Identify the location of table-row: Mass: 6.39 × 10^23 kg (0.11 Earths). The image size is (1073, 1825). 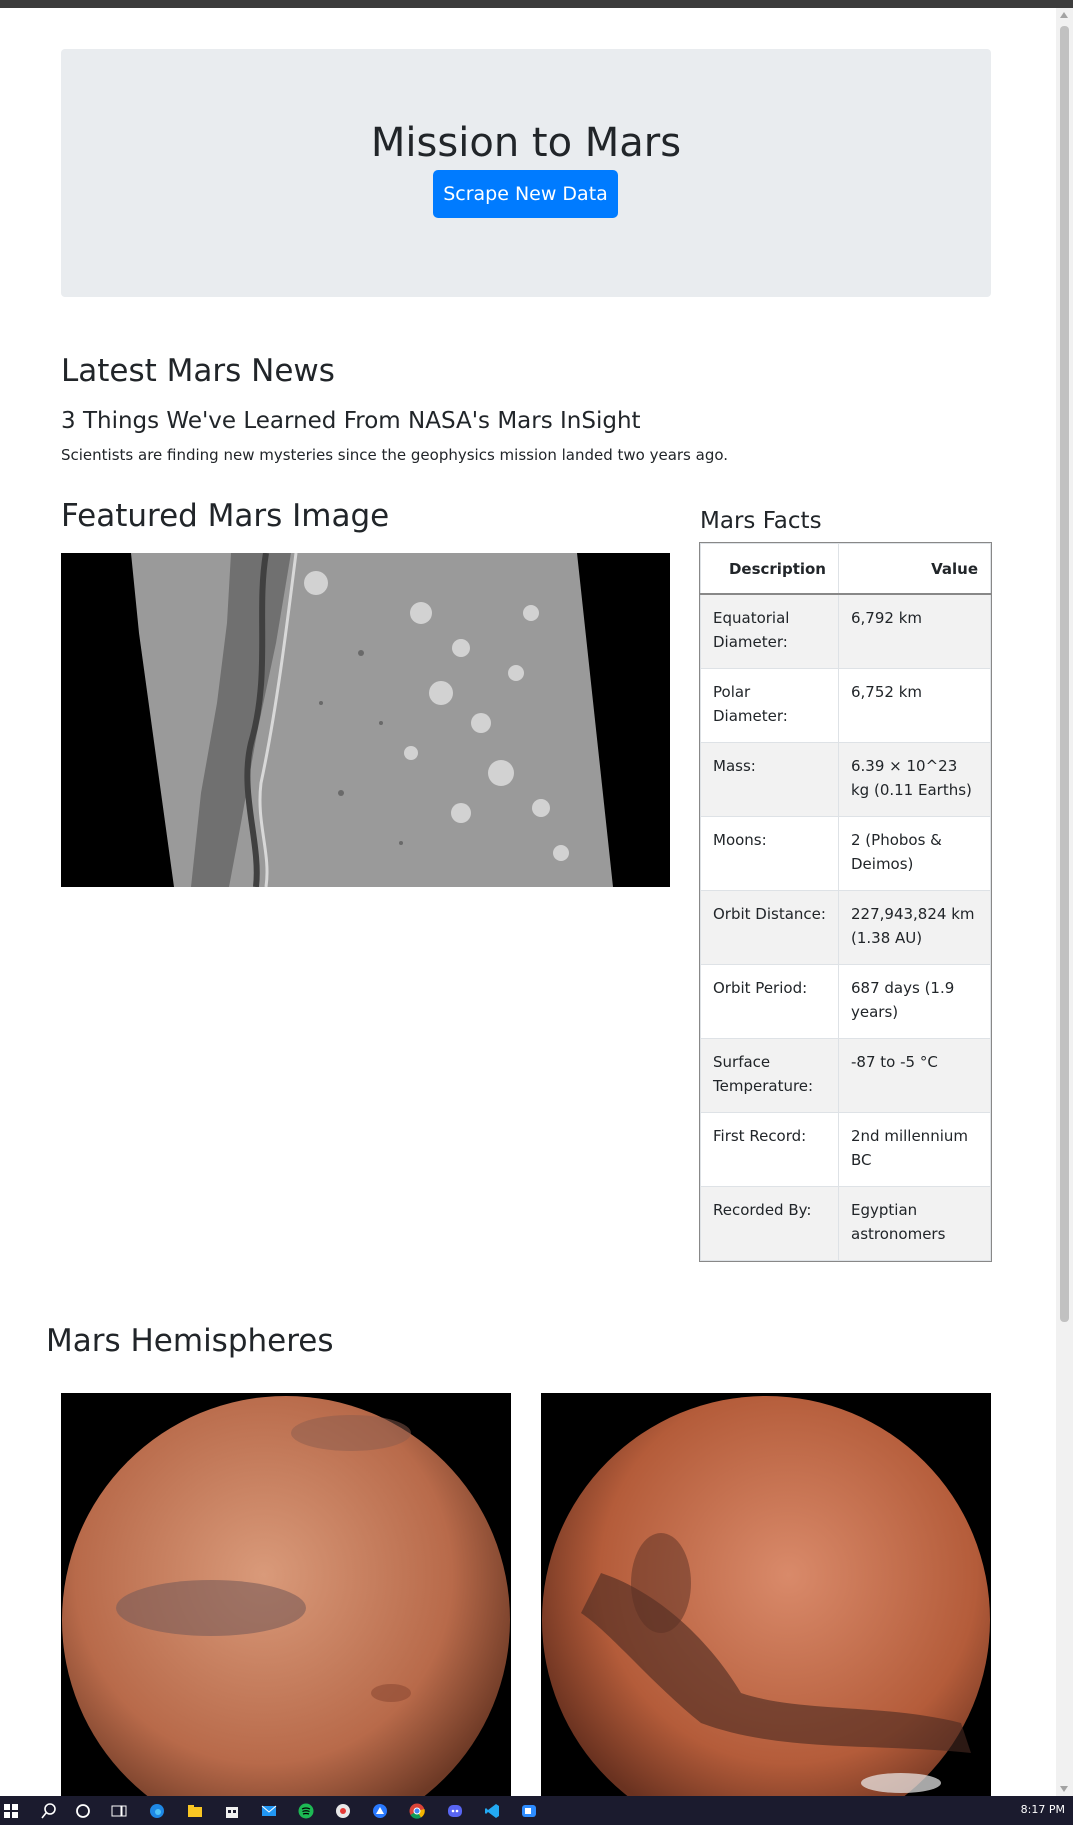
(845, 779).